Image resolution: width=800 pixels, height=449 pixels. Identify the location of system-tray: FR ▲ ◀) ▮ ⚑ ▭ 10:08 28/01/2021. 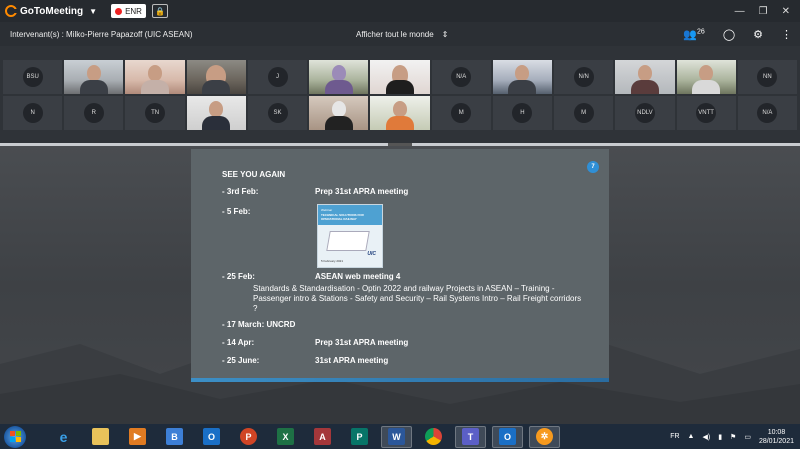
(732, 436).